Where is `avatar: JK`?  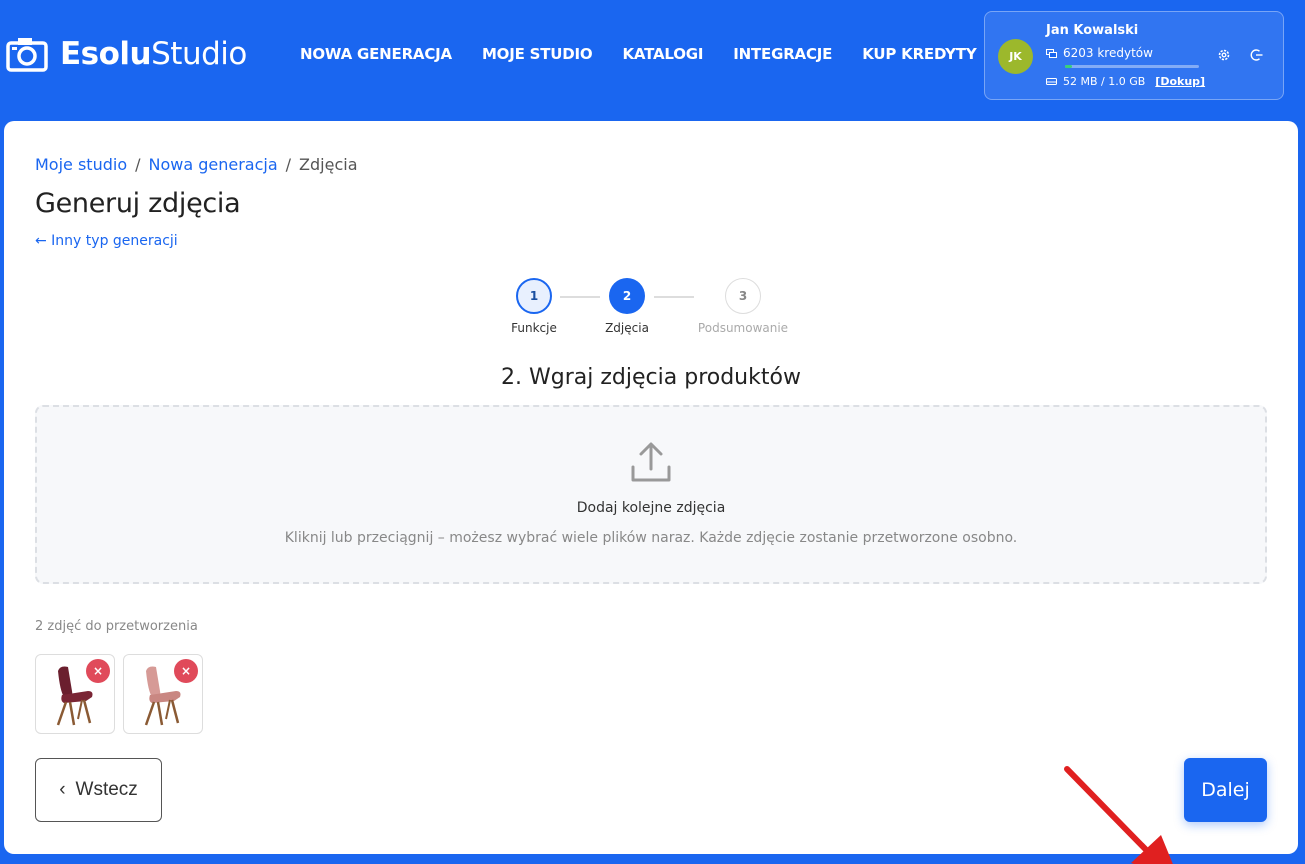 avatar: JK is located at coordinates (1015, 56).